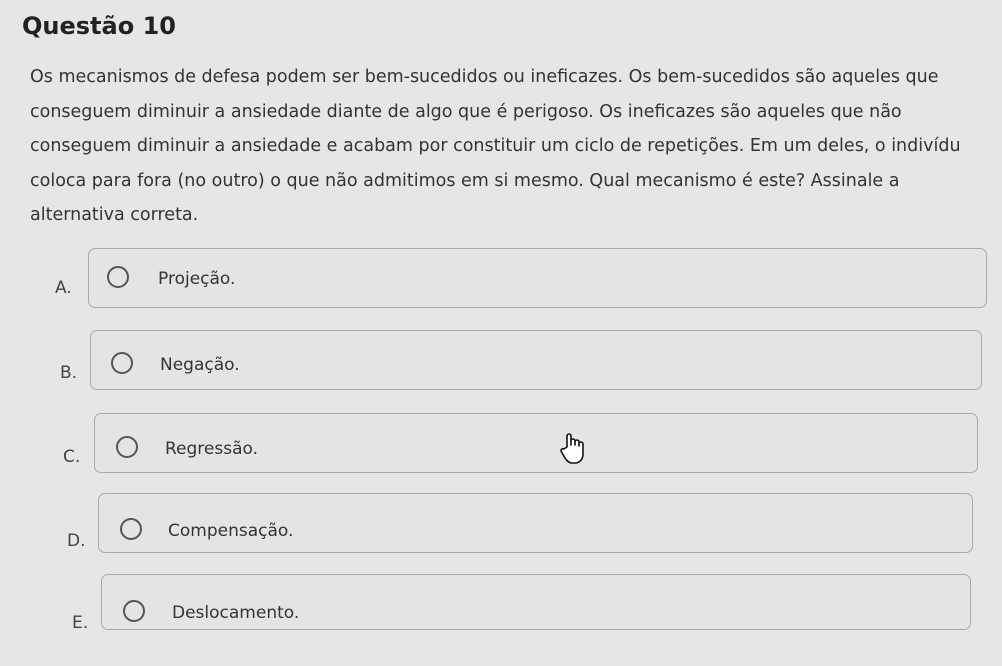 This screenshot has width=1002, height=666. I want to click on option-letter: D., so click(76, 541).